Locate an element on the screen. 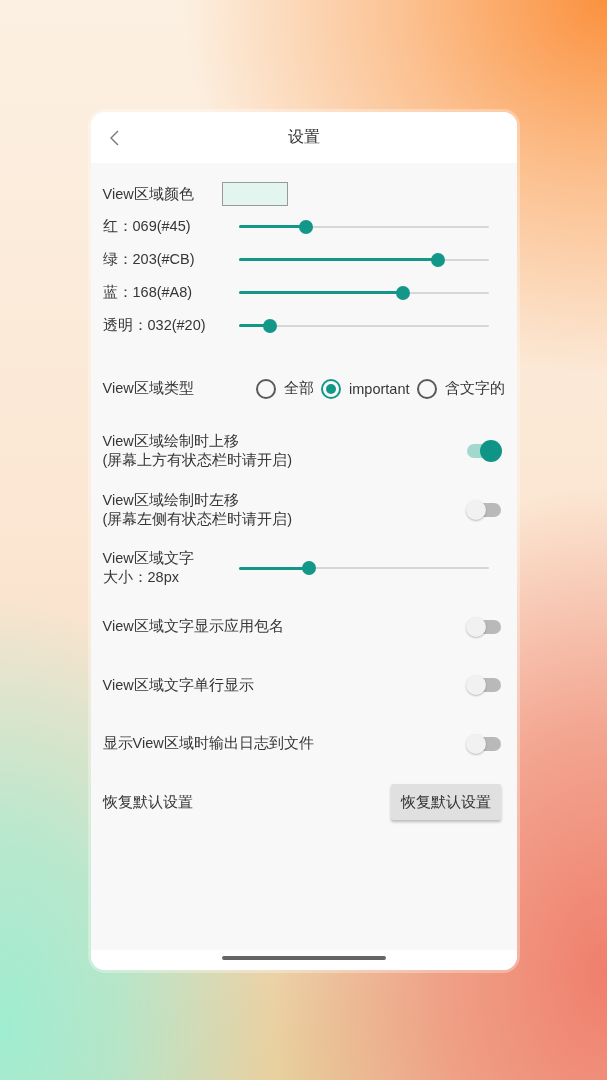 The image size is (607, 1080). screen-title: 设置 is located at coordinates (303, 137).